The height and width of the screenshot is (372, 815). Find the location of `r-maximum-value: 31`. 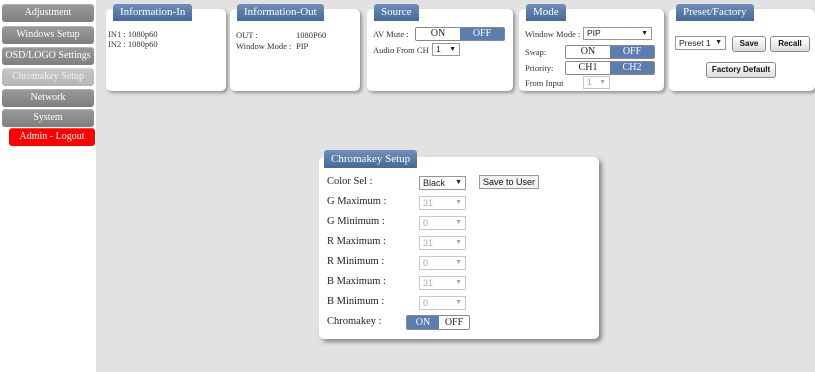

r-maximum-value: 31 is located at coordinates (428, 243).